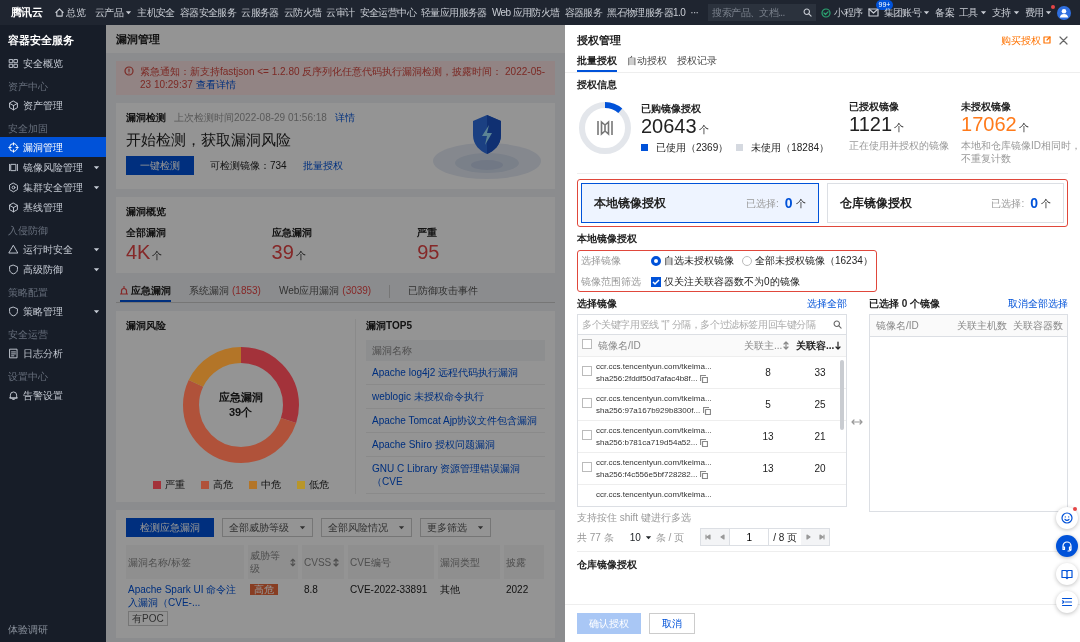  I want to click on vulnerability-link: Apache Tomcat Ajp协议文件包含漏洞, so click(455, 420).